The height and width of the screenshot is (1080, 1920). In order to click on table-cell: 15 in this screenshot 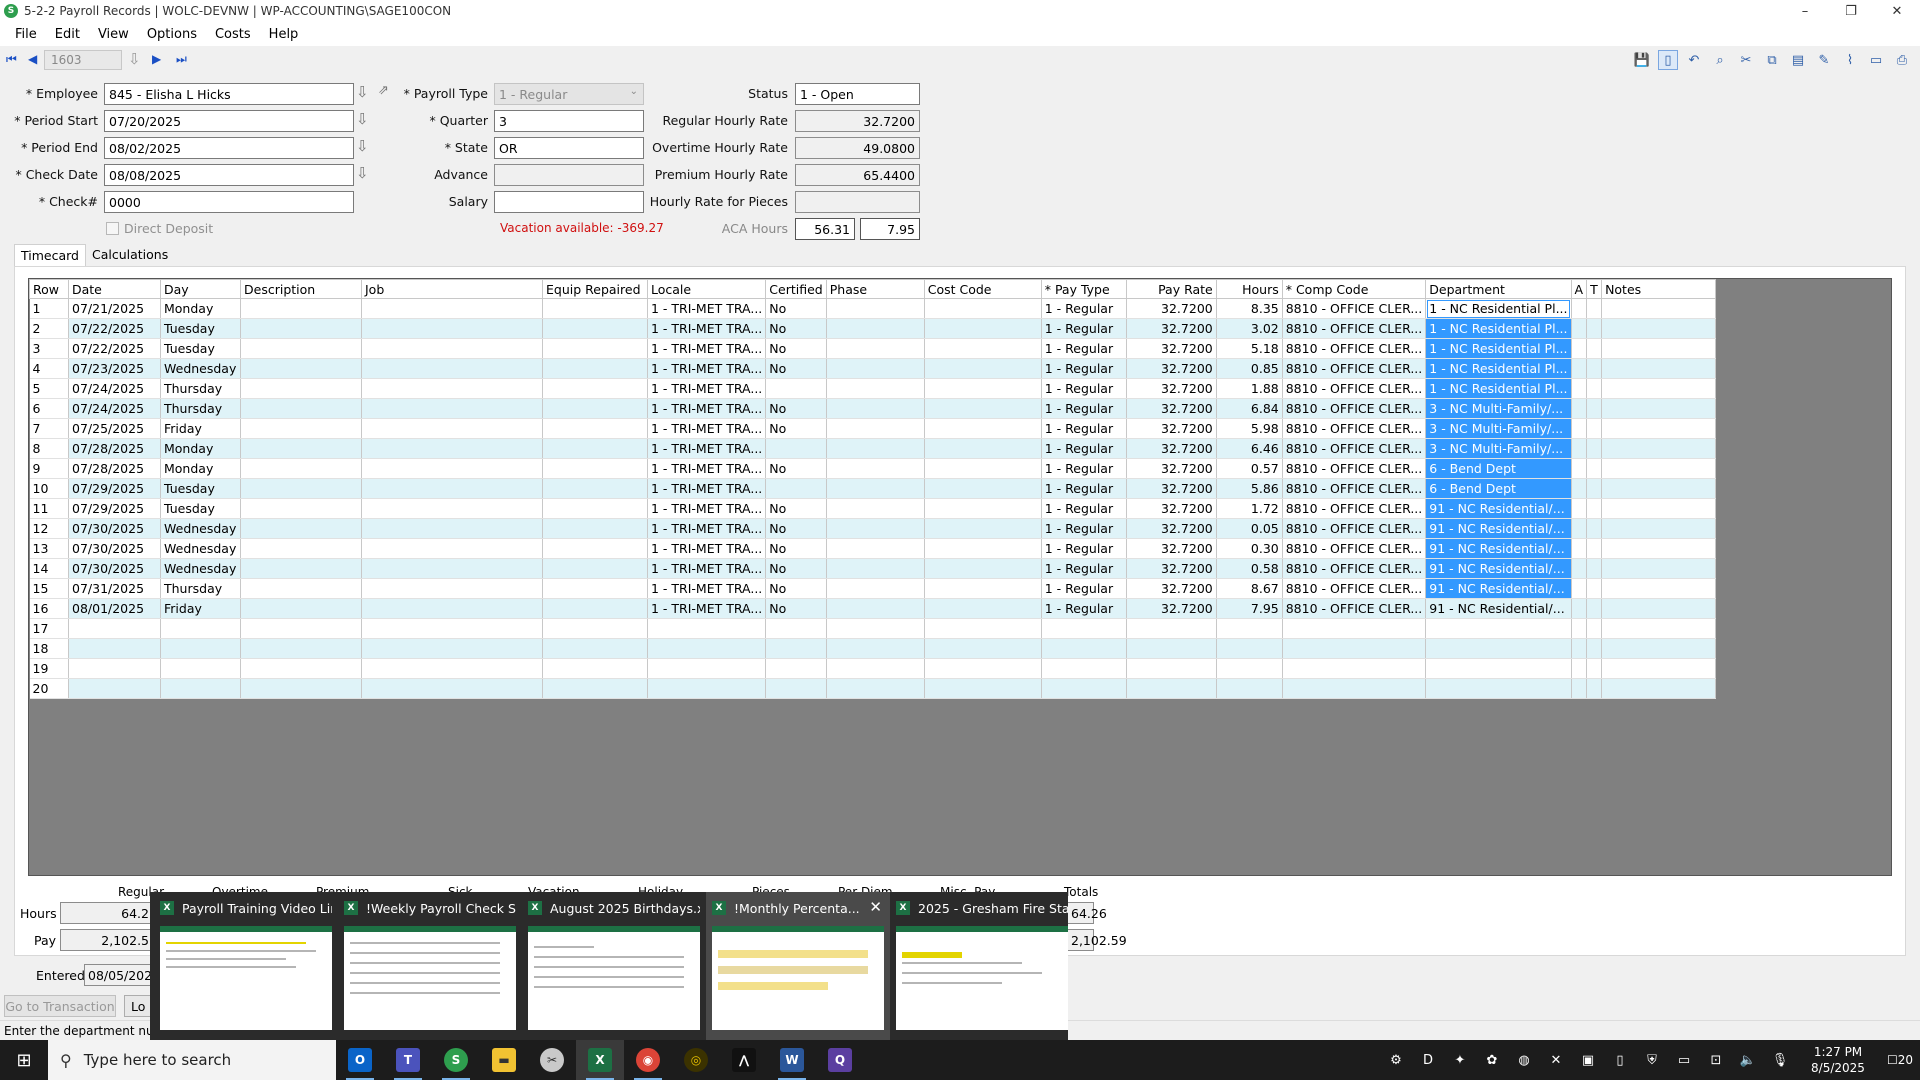, I will do `click(49, 588)`.